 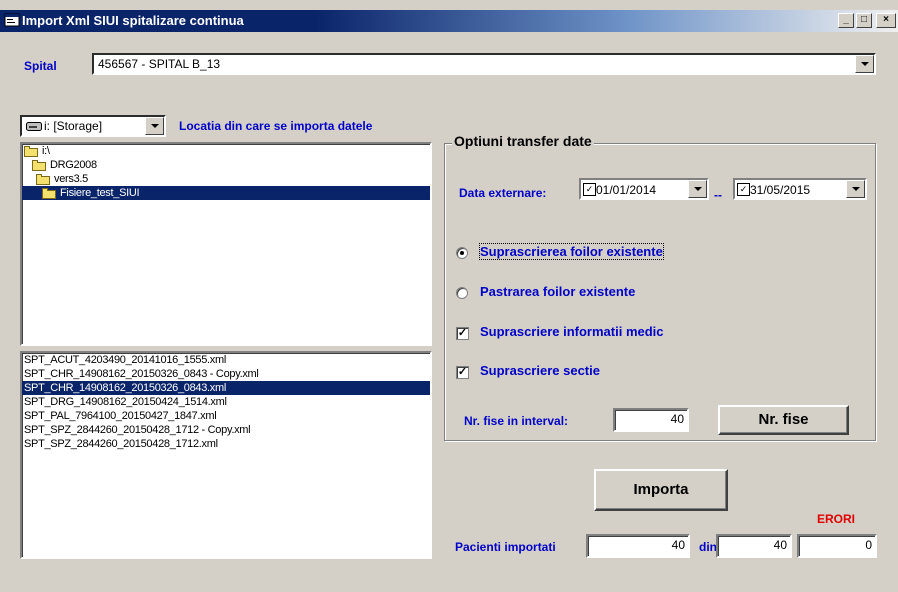 What do you see at coordinates (503, 193) in the screenshot?
I see `data-externare-label: Data externare:` at bounding box center [503, 193].